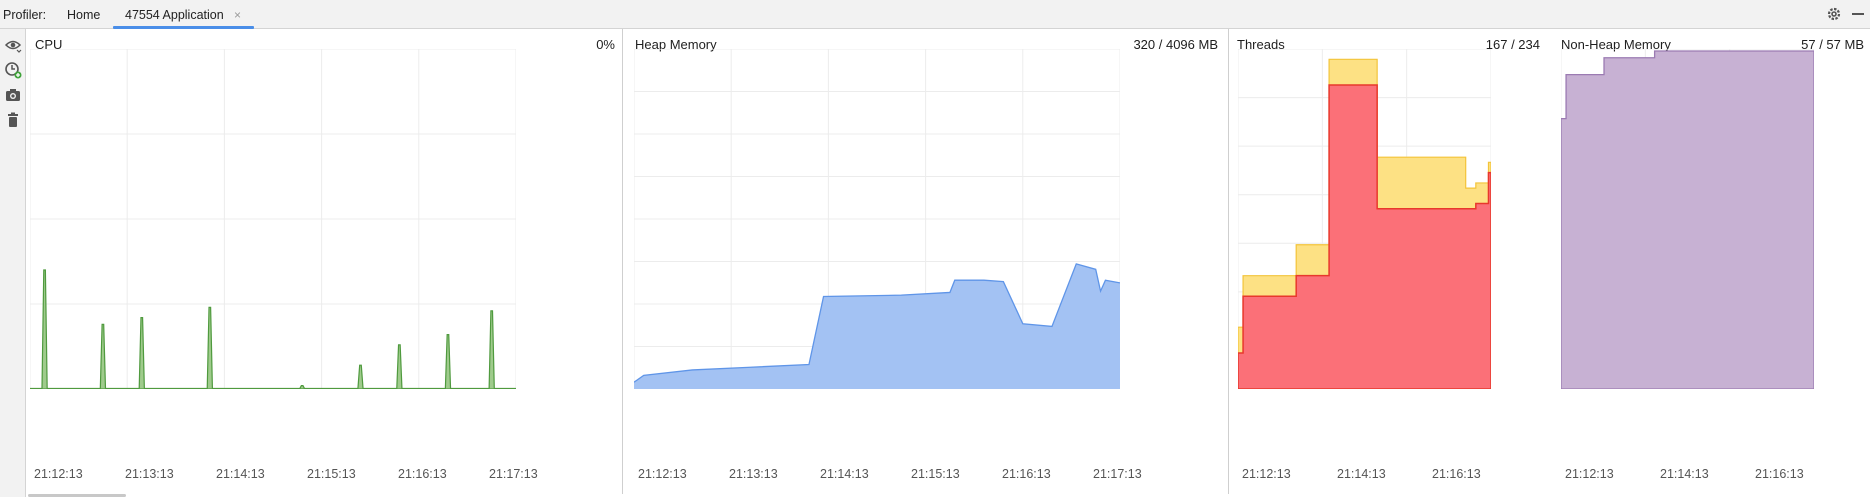 This screenshot has width=1870, height=497. I want to click on add-clock-icon, so click(13, 70).